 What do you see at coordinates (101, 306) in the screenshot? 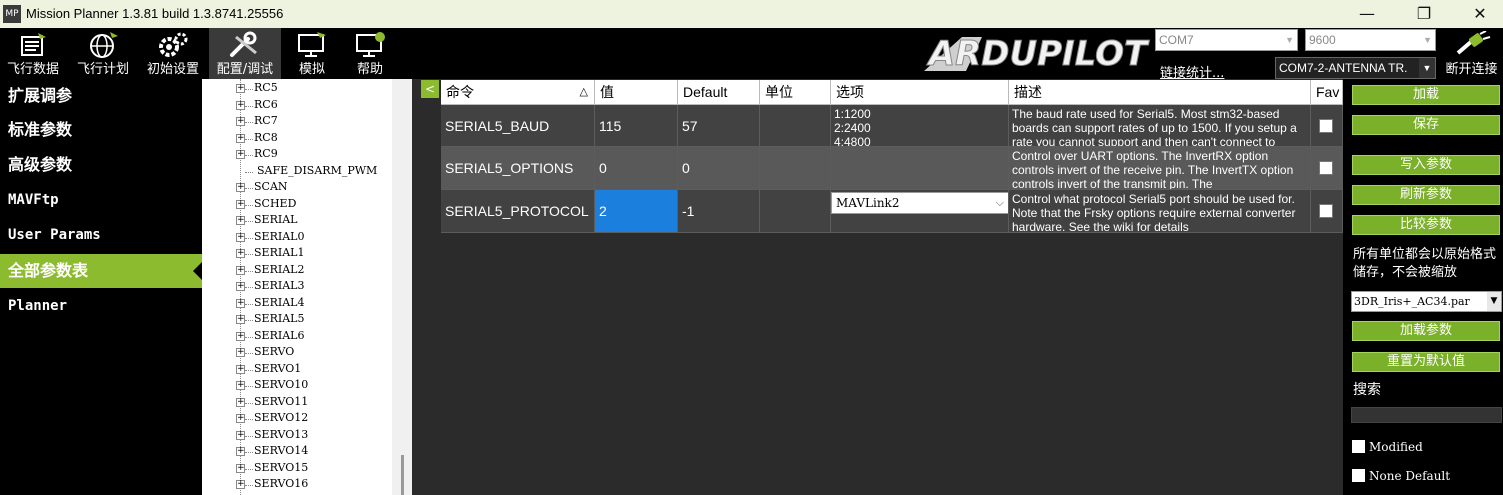
I see `menu-planner: Planner` at bounding box center [101, 306].